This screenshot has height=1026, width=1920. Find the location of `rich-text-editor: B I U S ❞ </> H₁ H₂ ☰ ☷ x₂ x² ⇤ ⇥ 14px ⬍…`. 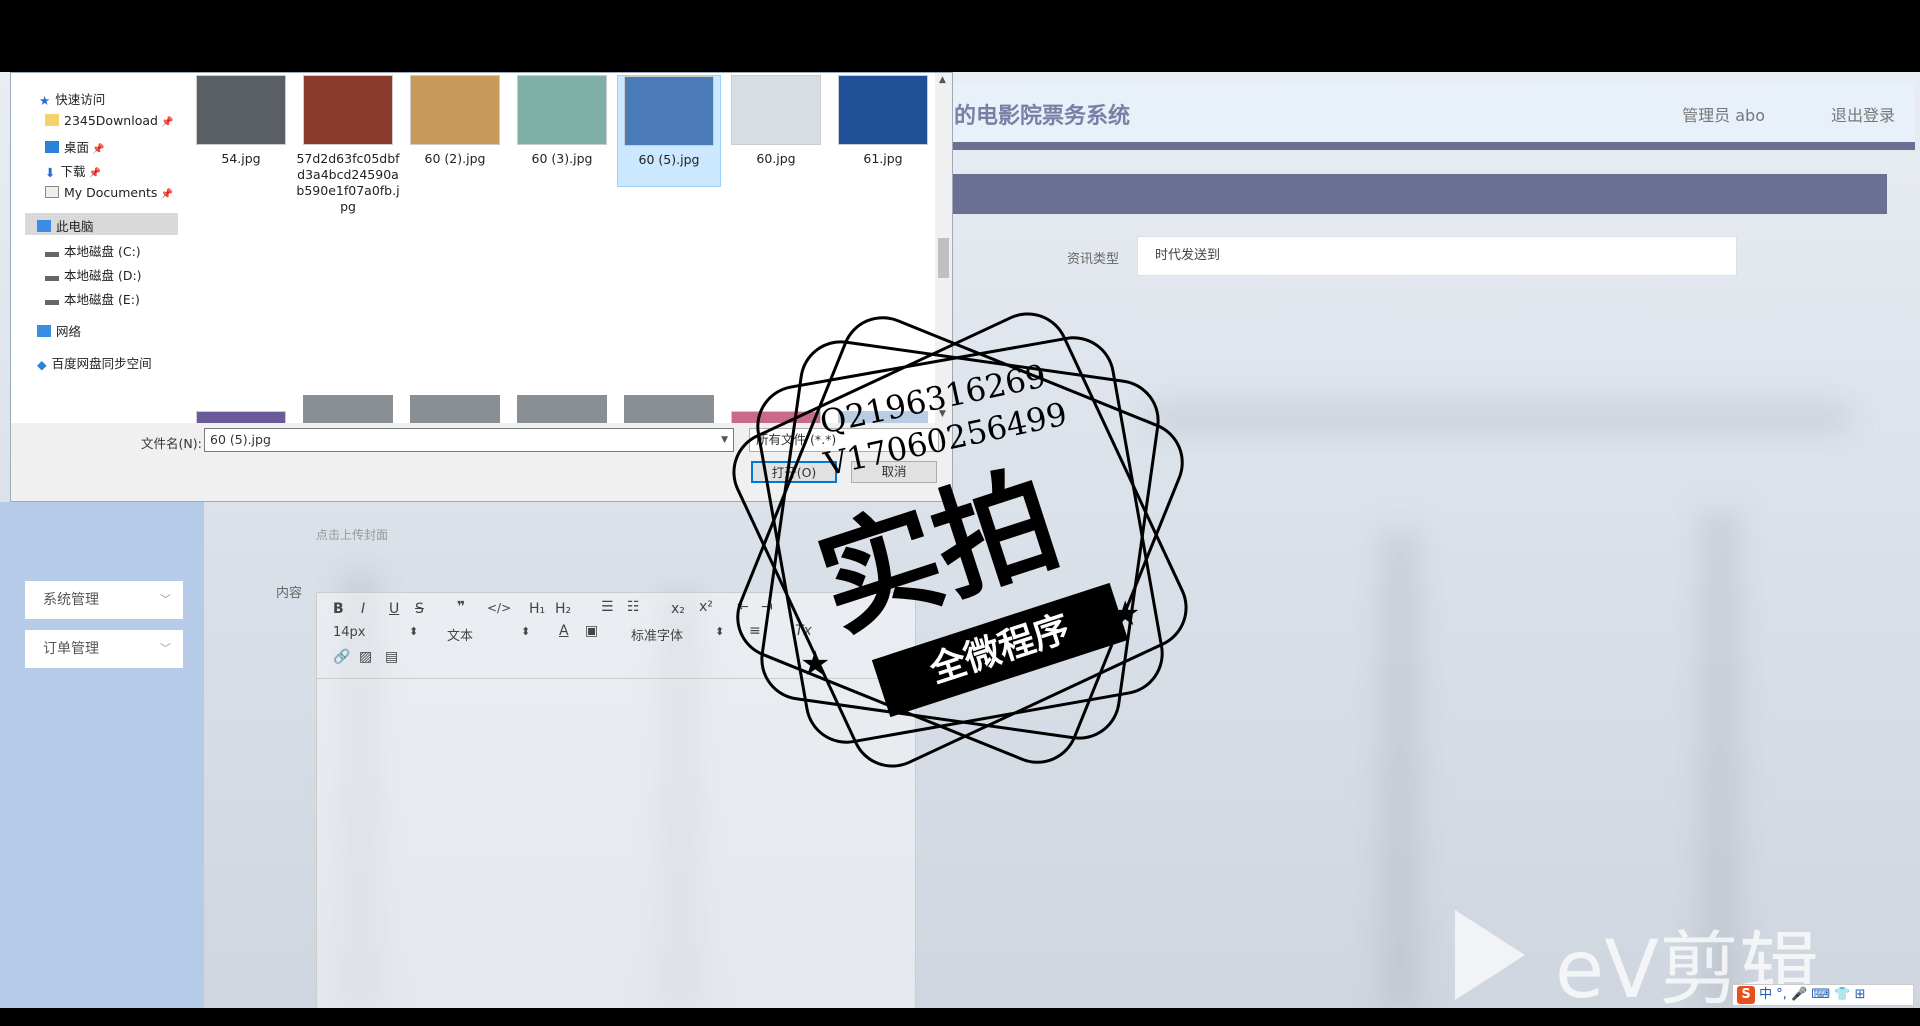

rich-text-editor: B I U S ❞ </> H₁ H₂ ☰ ☷ x₂ x² ⇤ ⇥ 14px ⬍… is located at coordinates (616, 800).